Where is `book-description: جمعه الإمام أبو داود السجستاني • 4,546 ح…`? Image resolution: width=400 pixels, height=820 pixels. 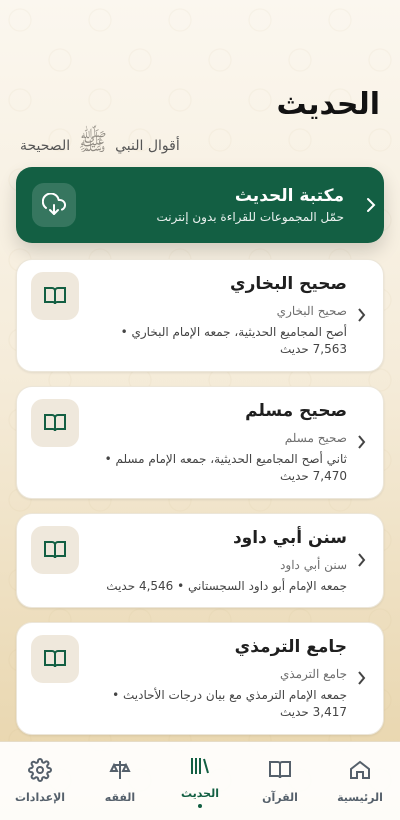 book-description: جمعه الإمام أبو داود السجستاني • 4,546 ح… is located at coordinates (226, 585).